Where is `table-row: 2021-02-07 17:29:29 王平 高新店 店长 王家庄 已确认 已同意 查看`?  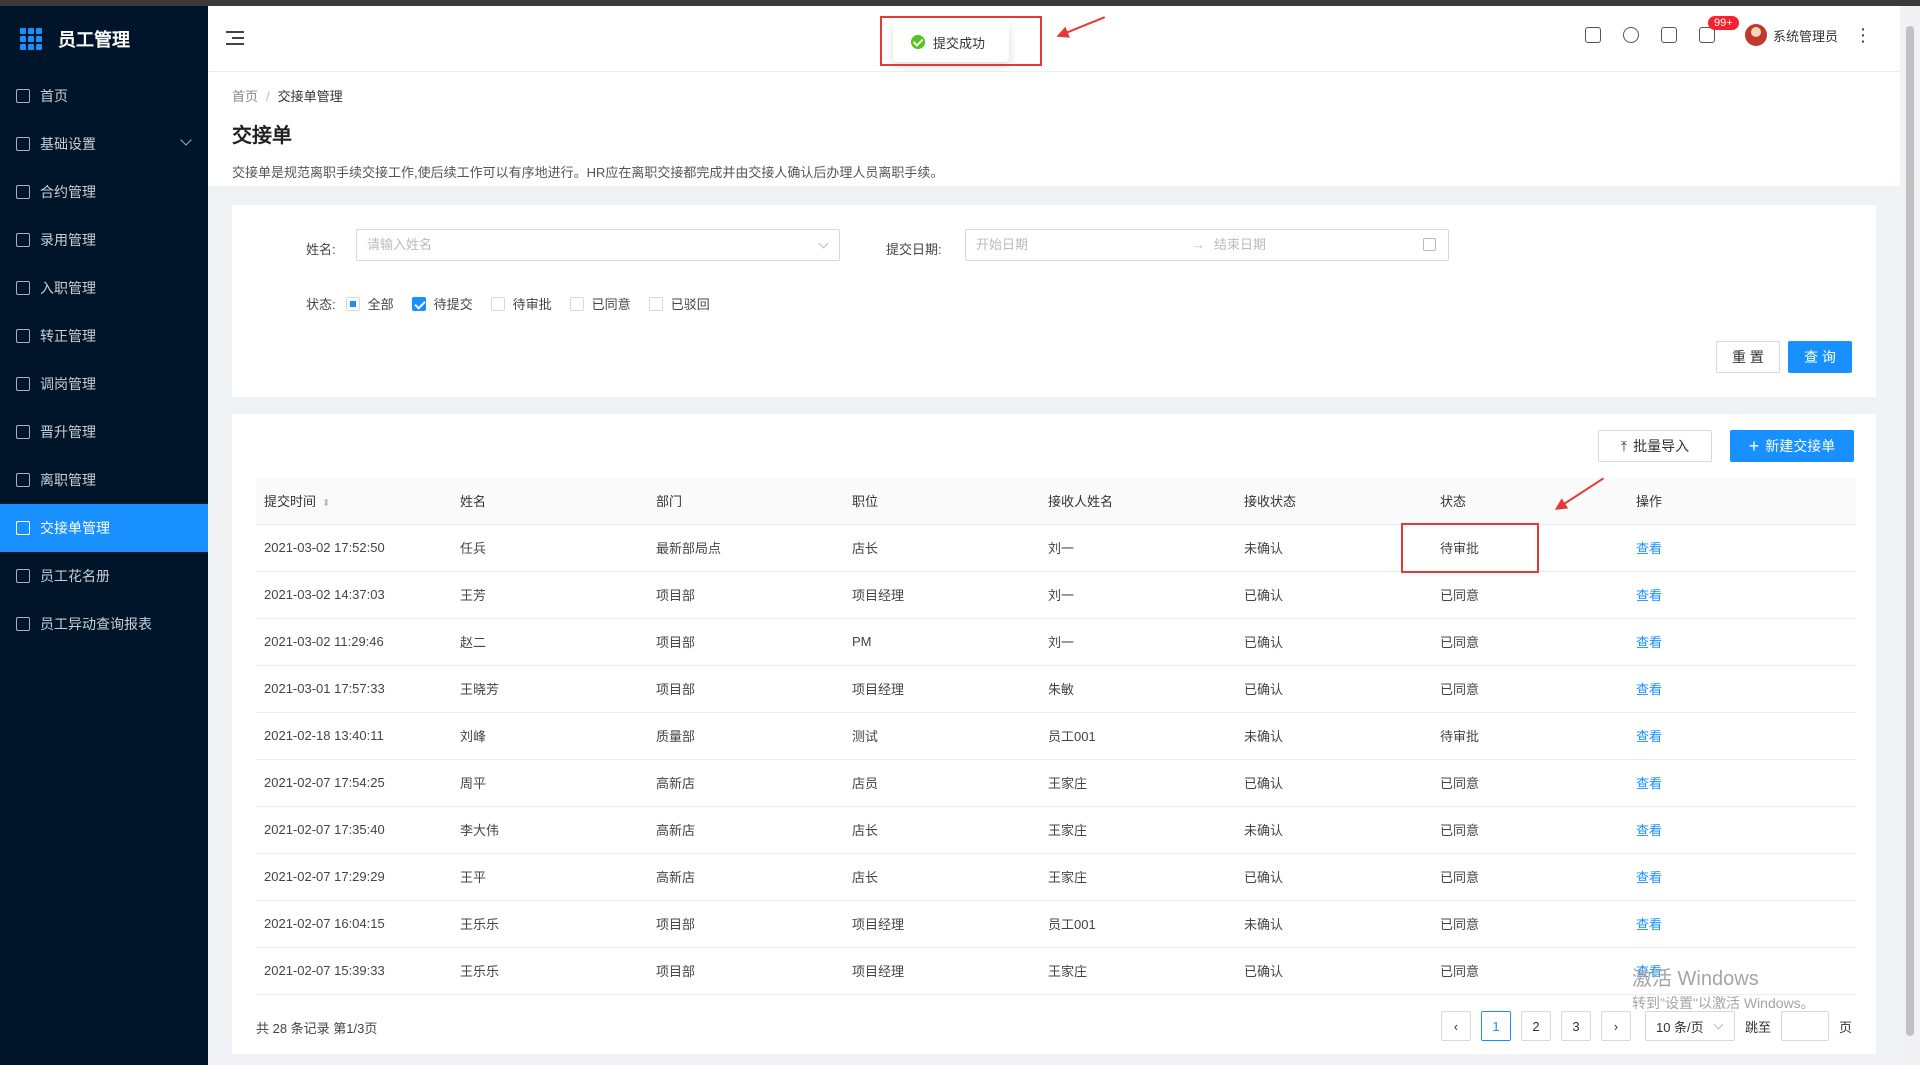
table-row: 2021-02-07 17:29:29 王平 高新店 店长 王家庄 已确认 已同意 查看 is located at coordinates (1056, 877).